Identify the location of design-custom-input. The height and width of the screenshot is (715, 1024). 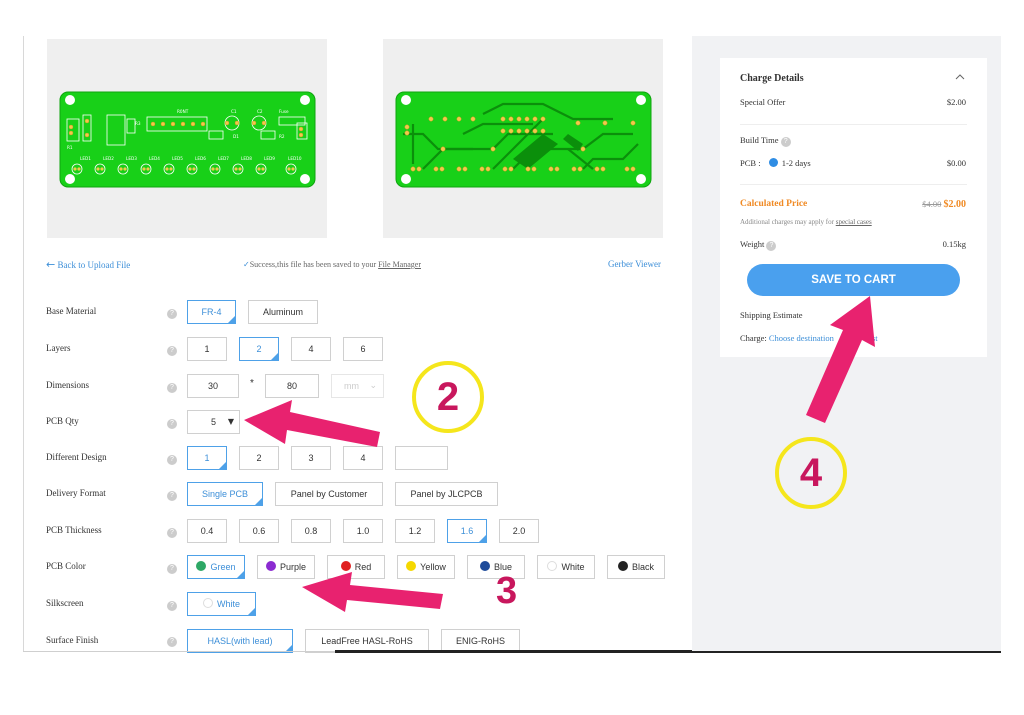
(421, 458).